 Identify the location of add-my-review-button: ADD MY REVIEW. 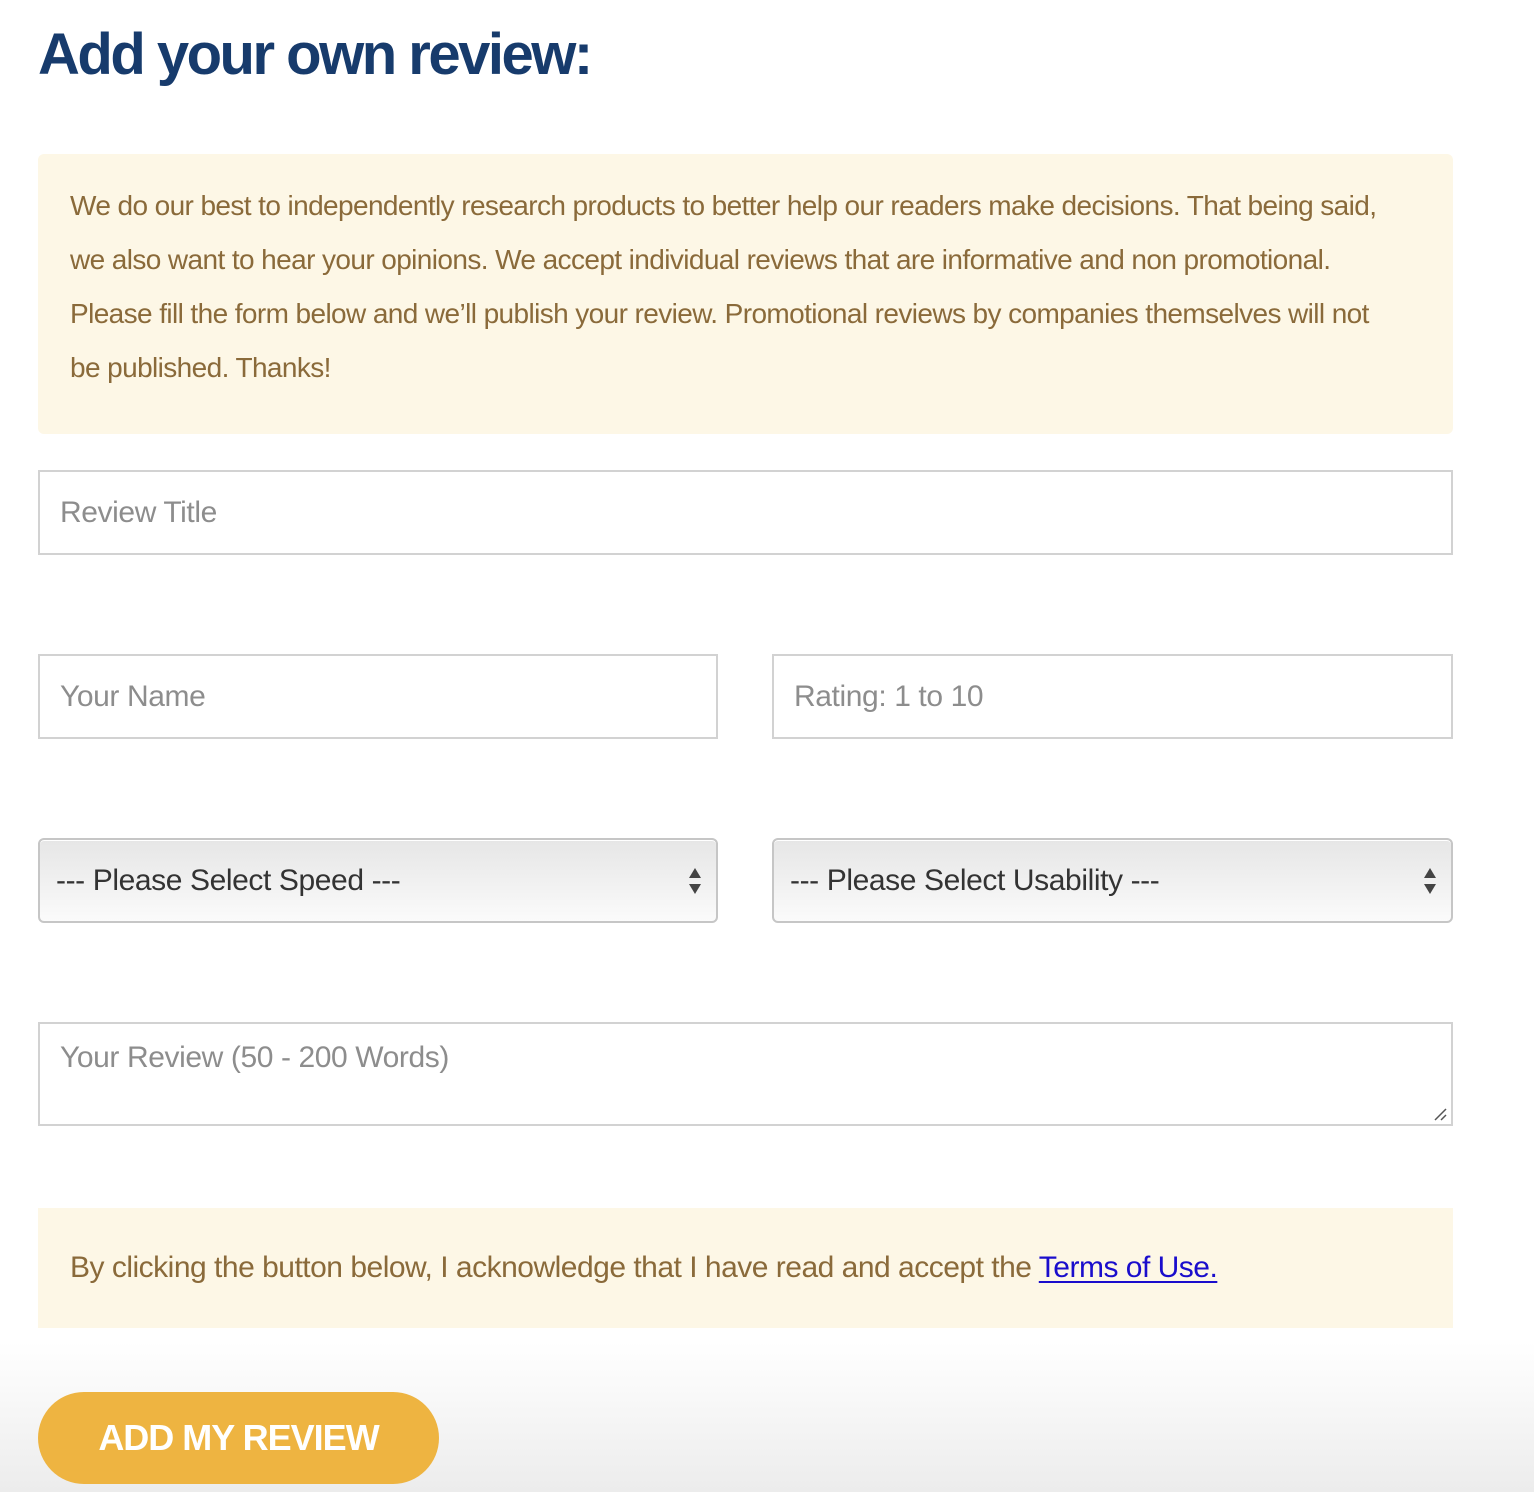
(238, 1438).